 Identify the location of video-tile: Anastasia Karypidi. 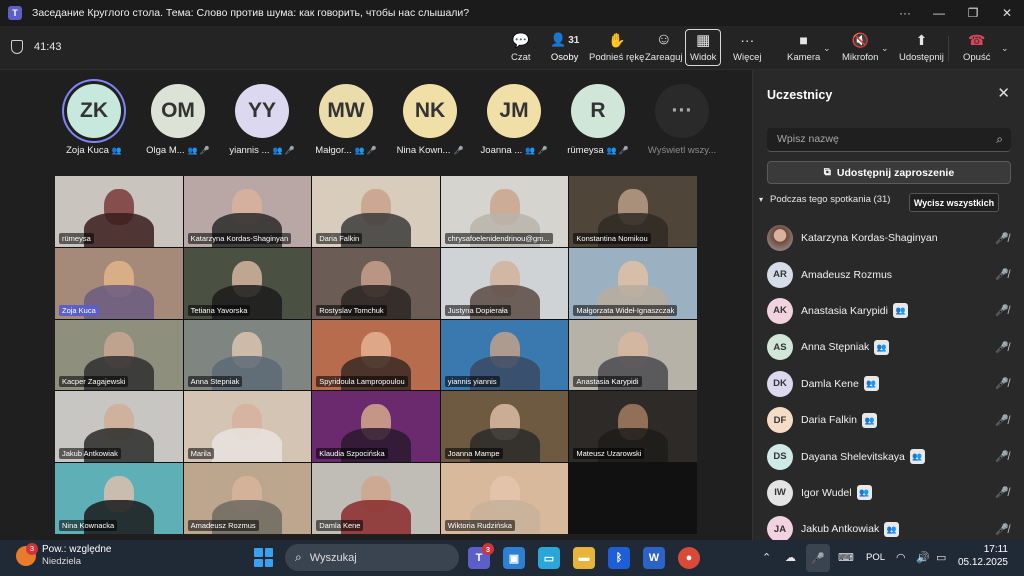
(633, 355).